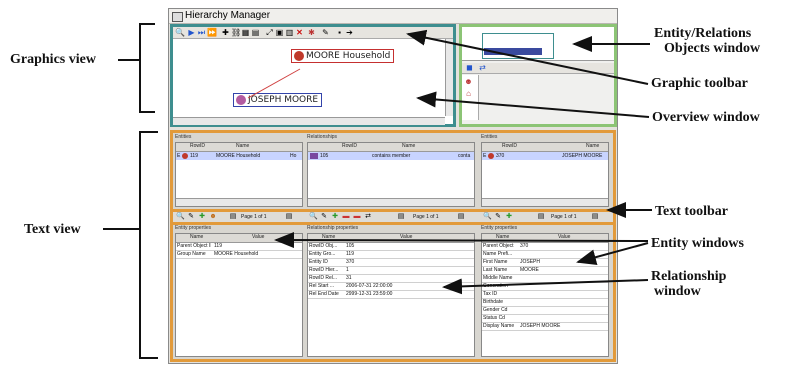  I want to click on user-icon: ☻, so click(213, 217).